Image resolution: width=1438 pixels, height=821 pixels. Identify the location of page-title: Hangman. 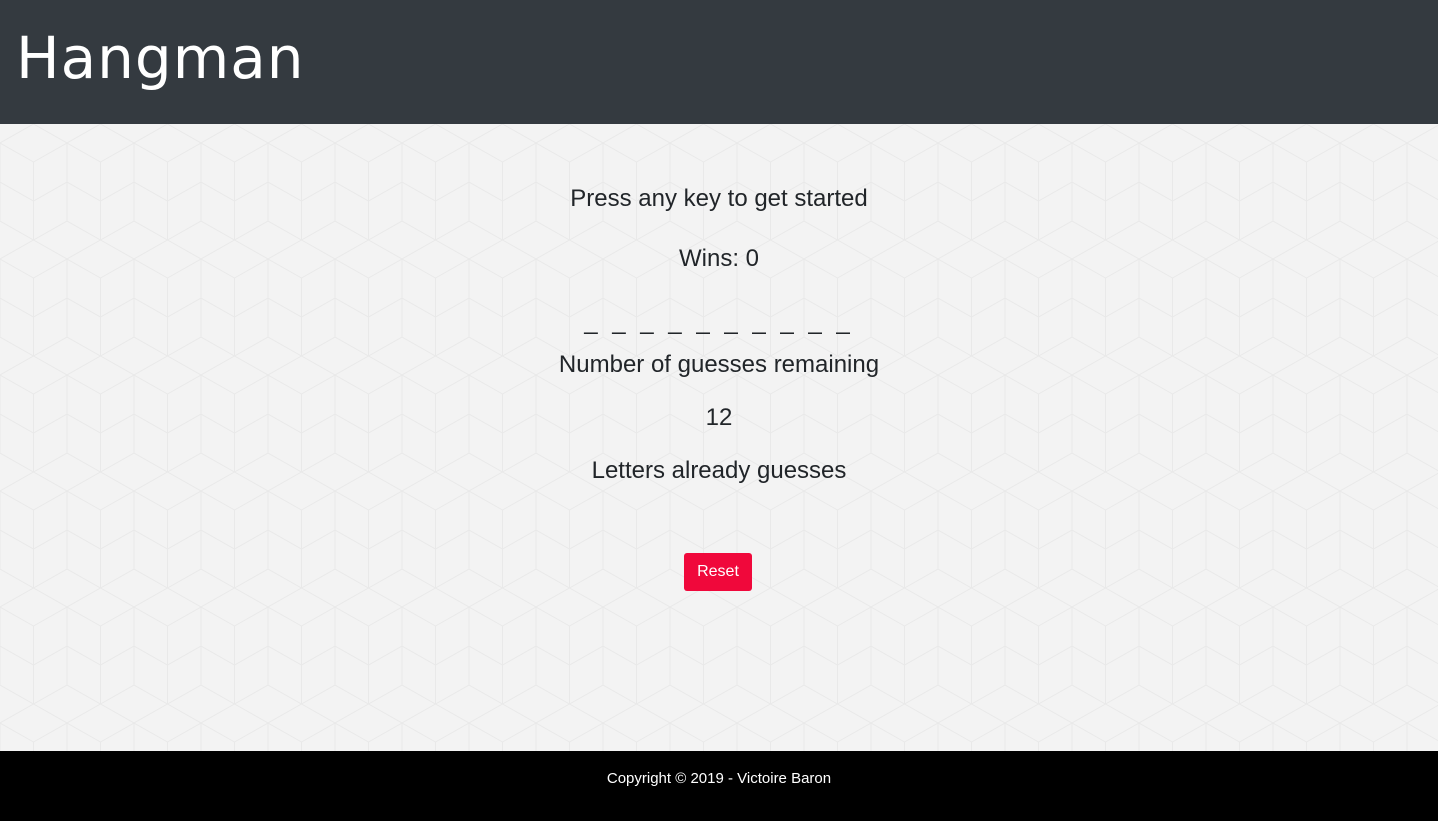
(160, 58).